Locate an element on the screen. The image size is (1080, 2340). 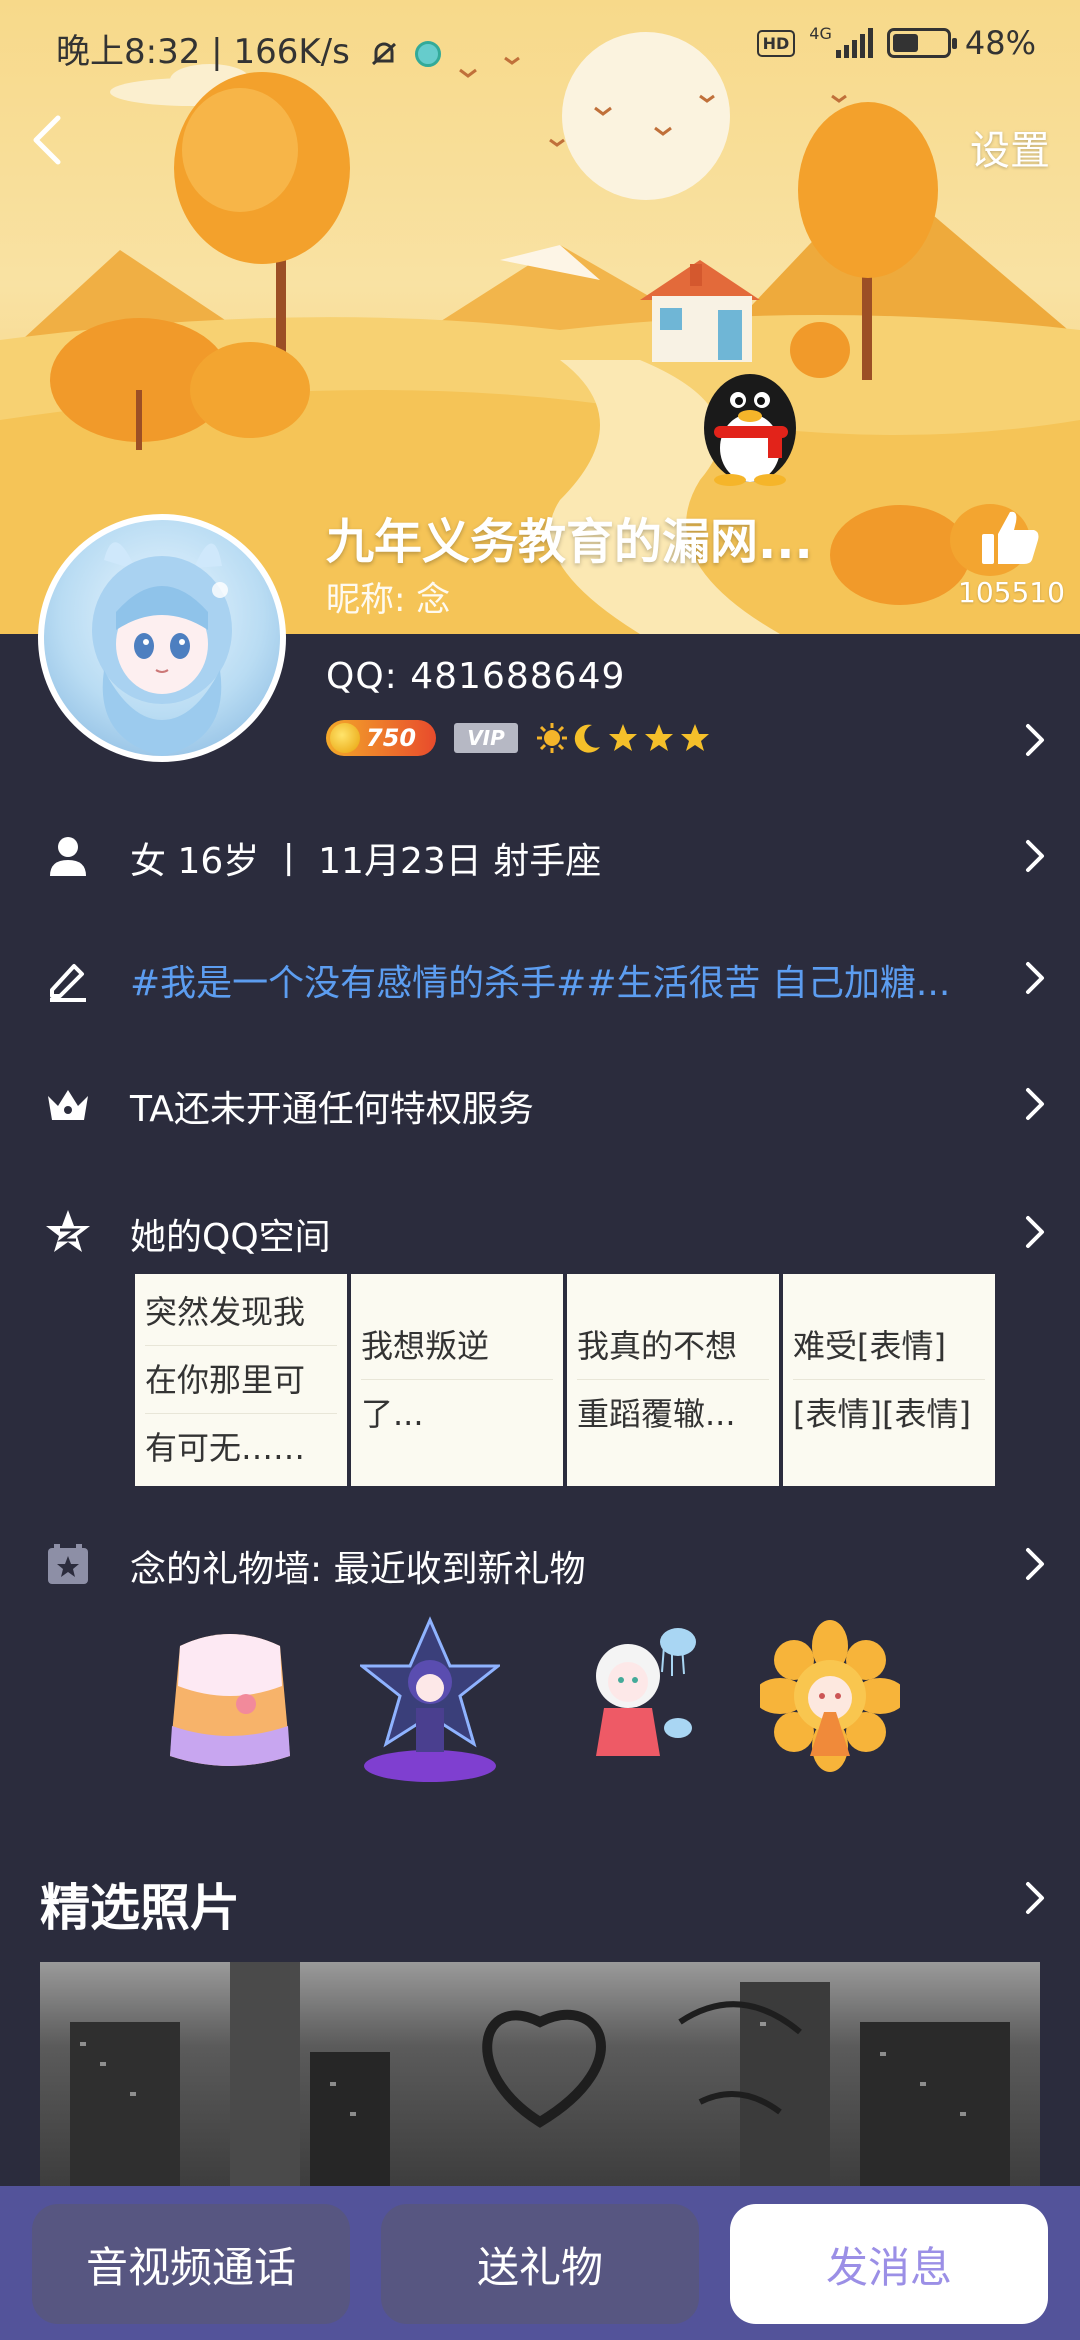
starry-girl-gift is located at coordinates (430, 1701).